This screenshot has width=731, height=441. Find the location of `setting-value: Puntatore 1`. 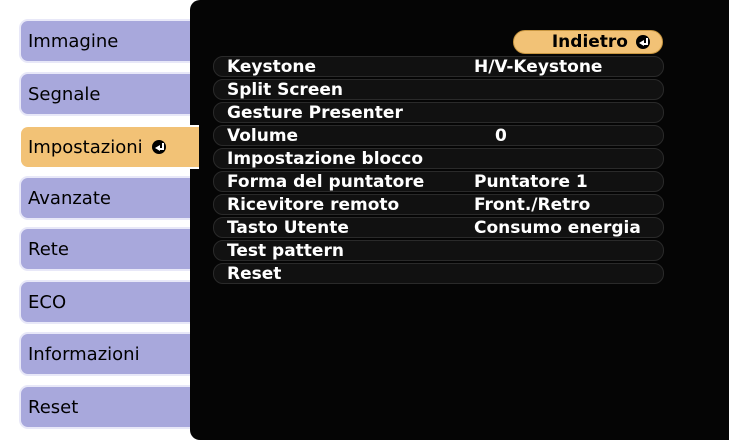

setting-value: Puntatore 1 is located at coordinates (531, 182).